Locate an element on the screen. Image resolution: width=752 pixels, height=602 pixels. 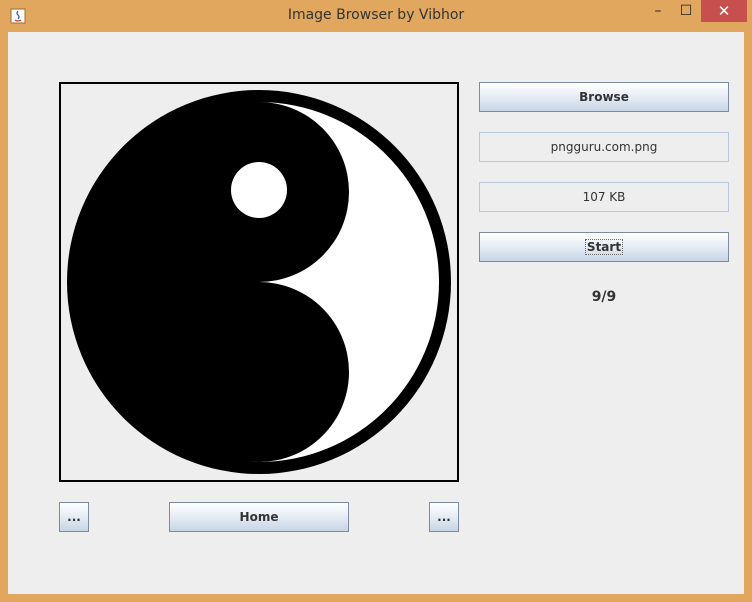
filesize-text: 107 KB is located at coordinates (604, 197).